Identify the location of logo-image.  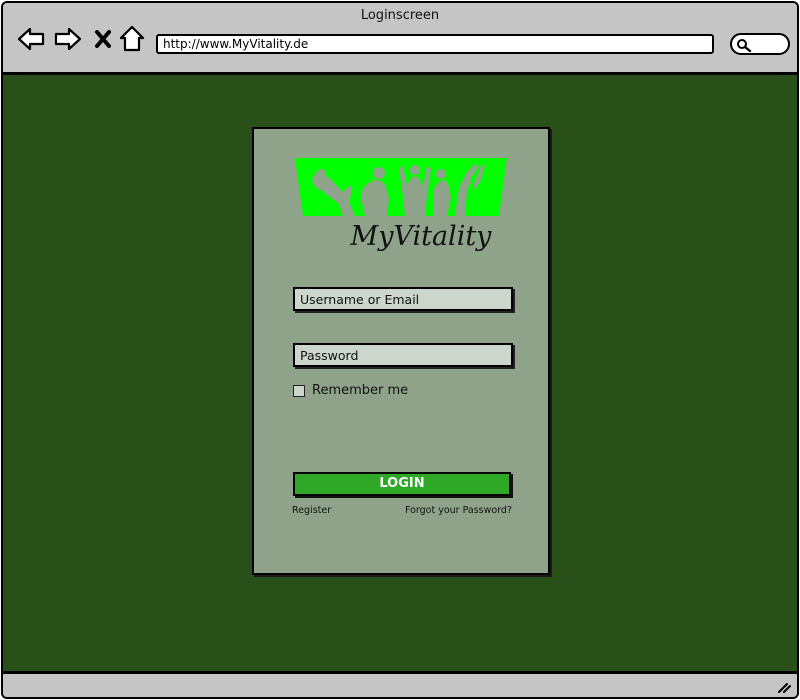
(401, 187).